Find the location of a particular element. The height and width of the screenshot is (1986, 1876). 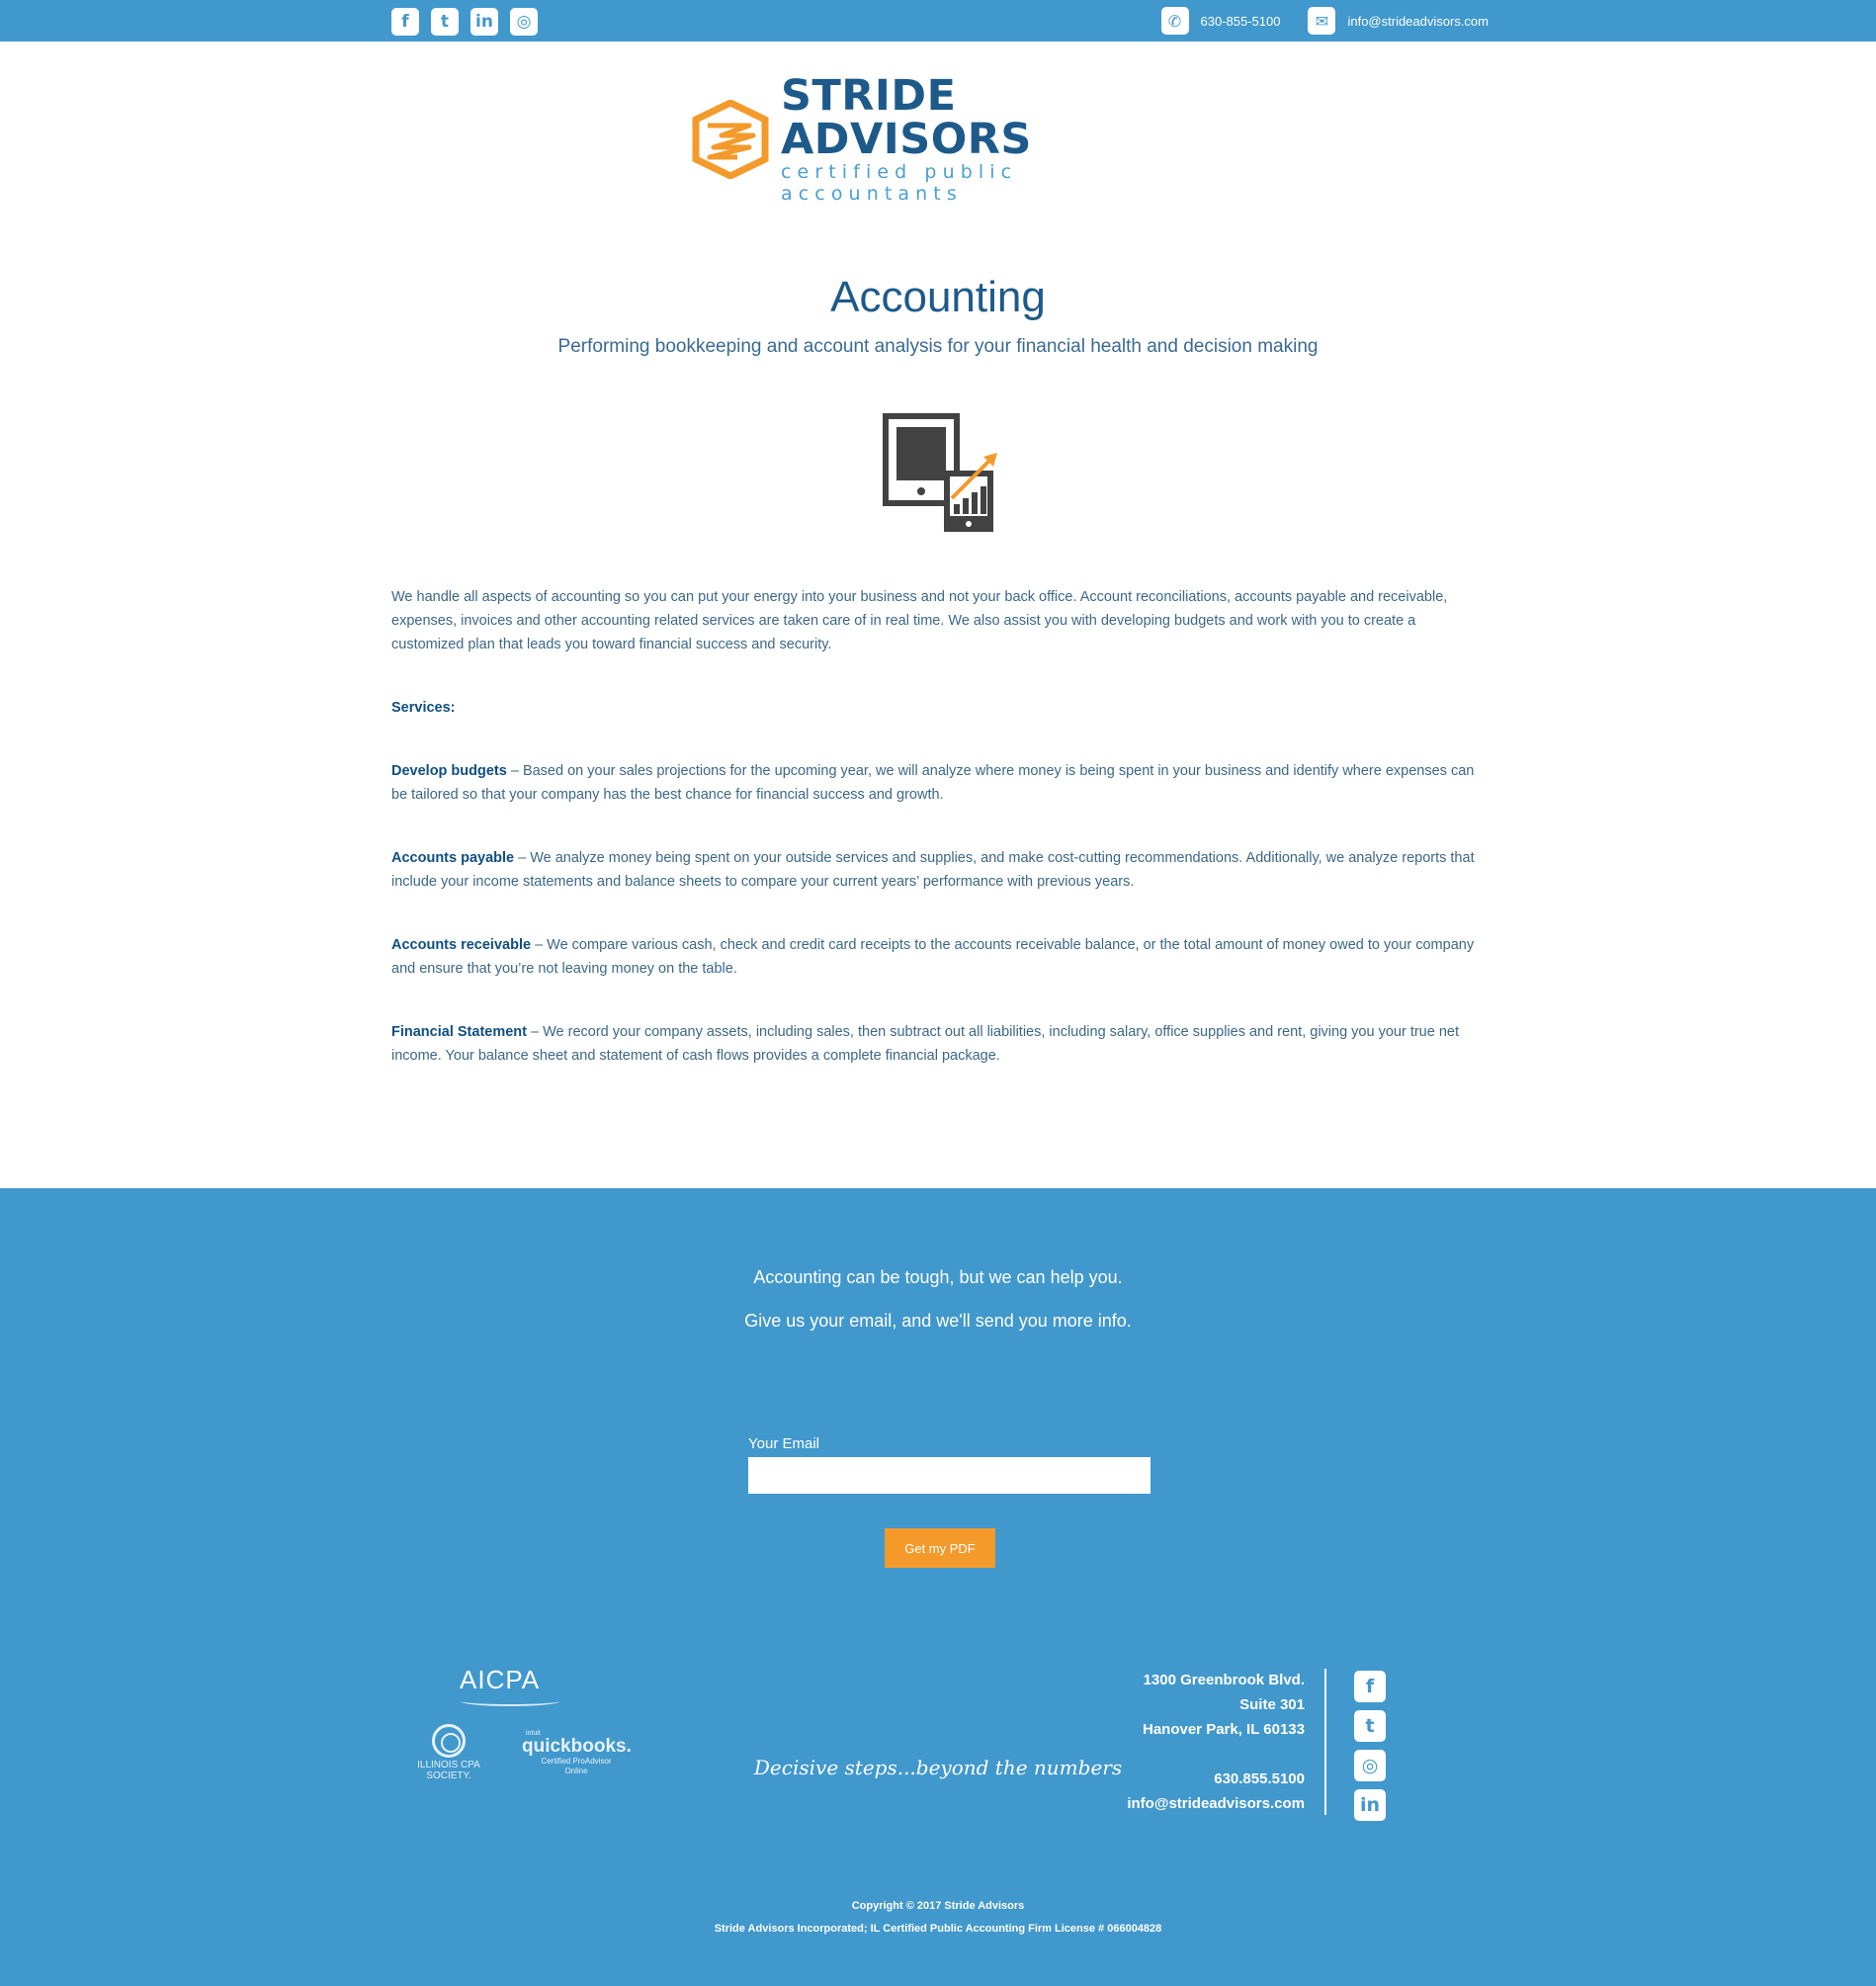

footer-email: info@strideadvisors.com is located at coordinates (1216, 1804).